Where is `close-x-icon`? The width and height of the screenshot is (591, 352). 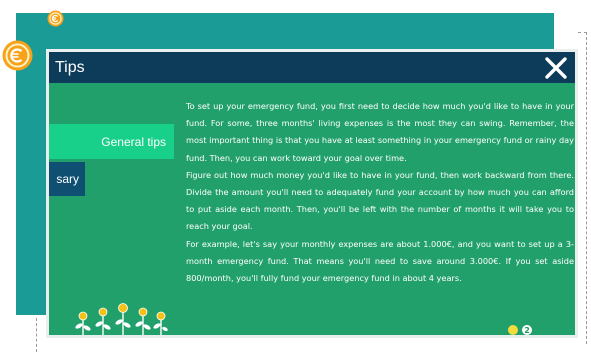 close-x-icon is located at coordinates (556, 68).